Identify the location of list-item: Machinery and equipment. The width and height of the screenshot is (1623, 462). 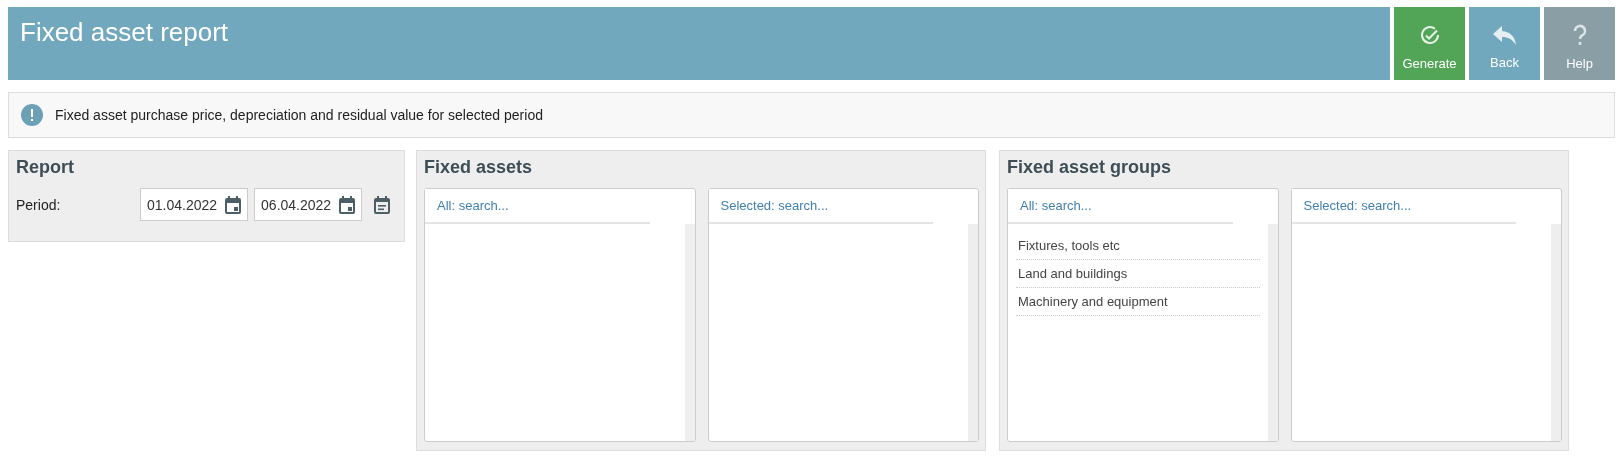
(1138, 302).